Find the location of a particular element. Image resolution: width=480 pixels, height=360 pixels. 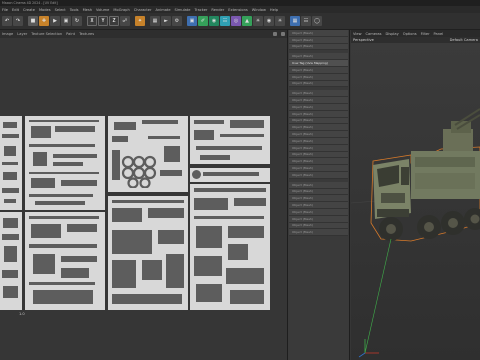

vp-menu-filter: Filter is located at coordinates (425, 34).